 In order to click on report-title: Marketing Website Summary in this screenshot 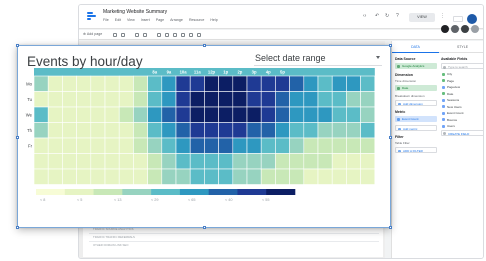, I will do `click(135, 12)`.